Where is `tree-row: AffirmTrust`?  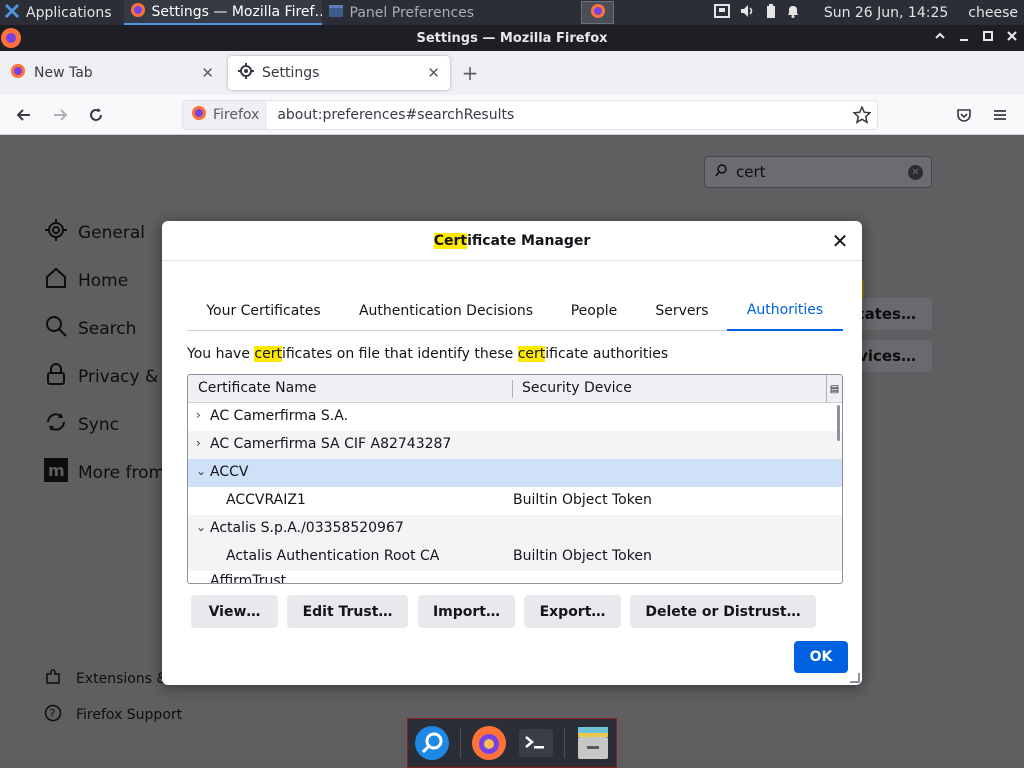
tree-row: AffirmTrust is located at coordinates (515, 577).